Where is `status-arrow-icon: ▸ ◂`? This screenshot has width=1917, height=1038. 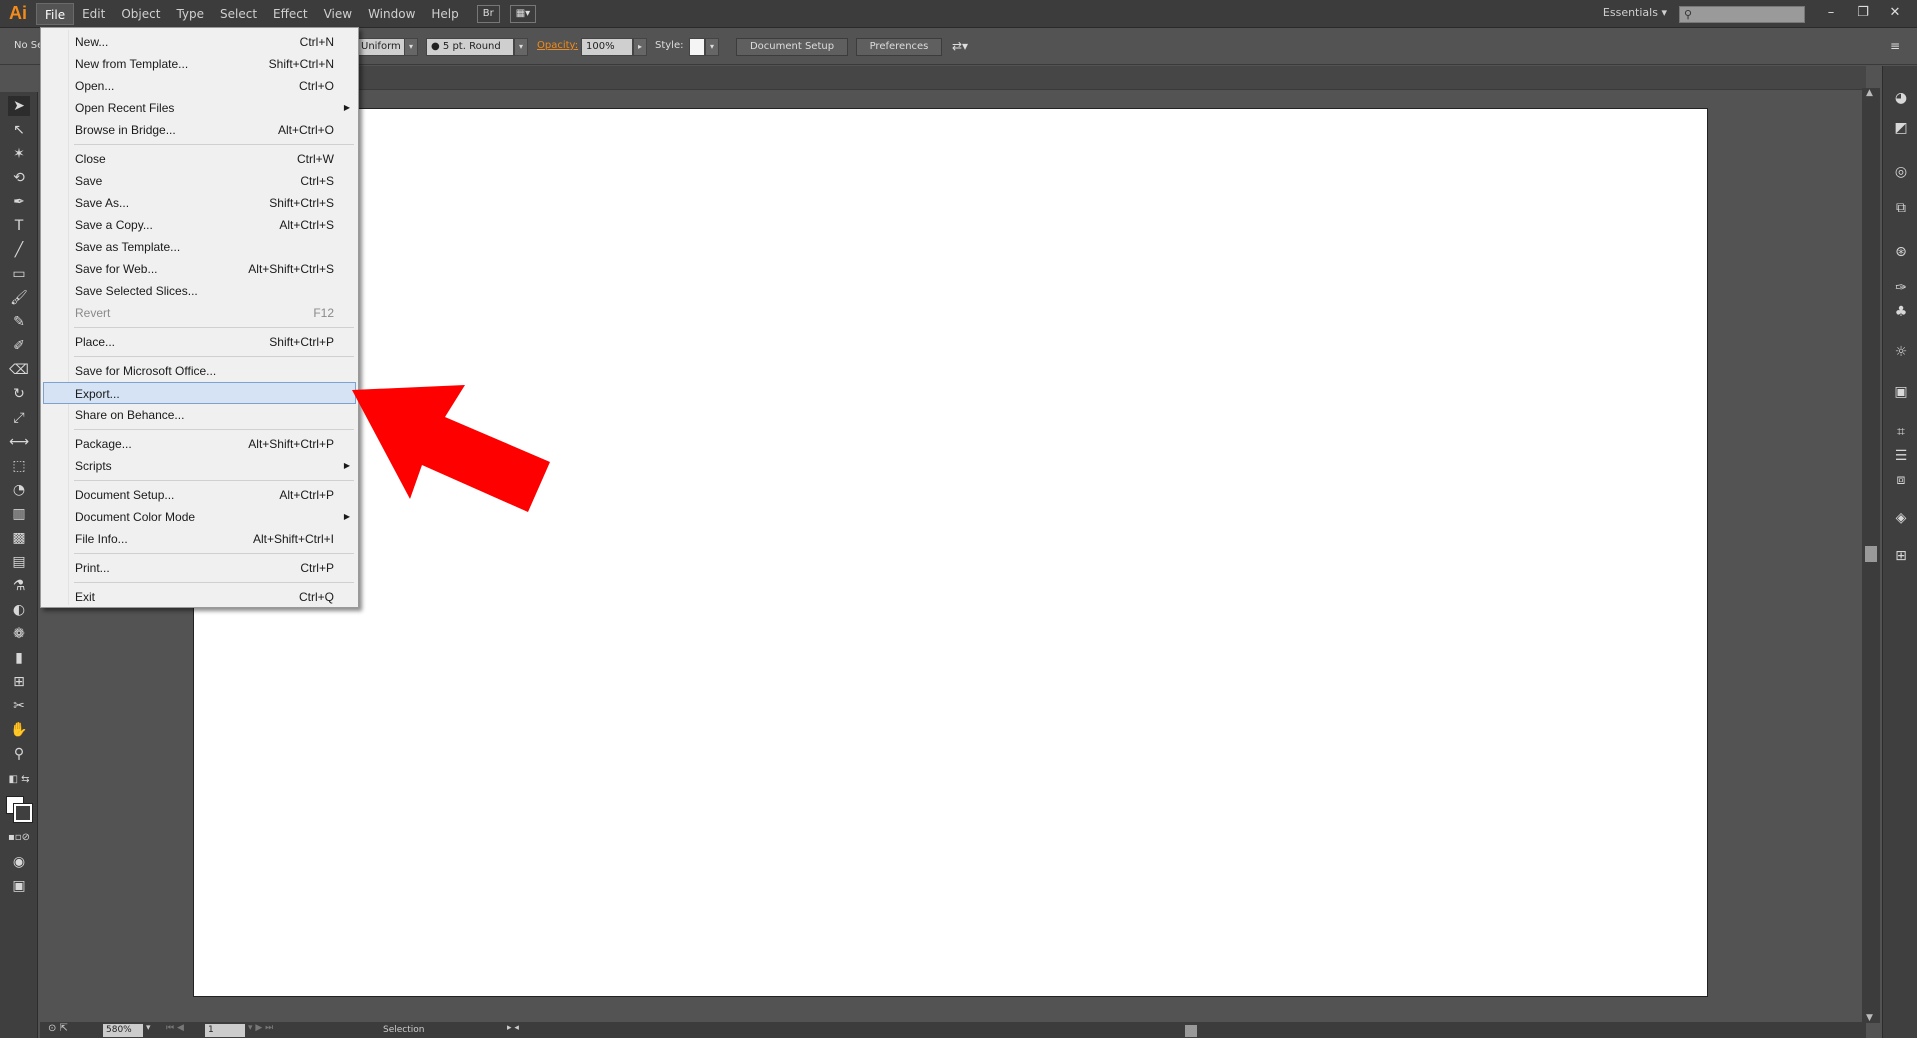 status-arrow-icon: ▸ ◂ is located at coordinates (513, 1028).